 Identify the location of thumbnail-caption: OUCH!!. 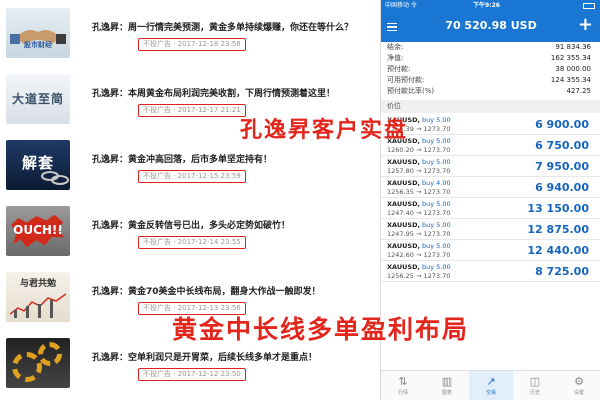
(38, 230).